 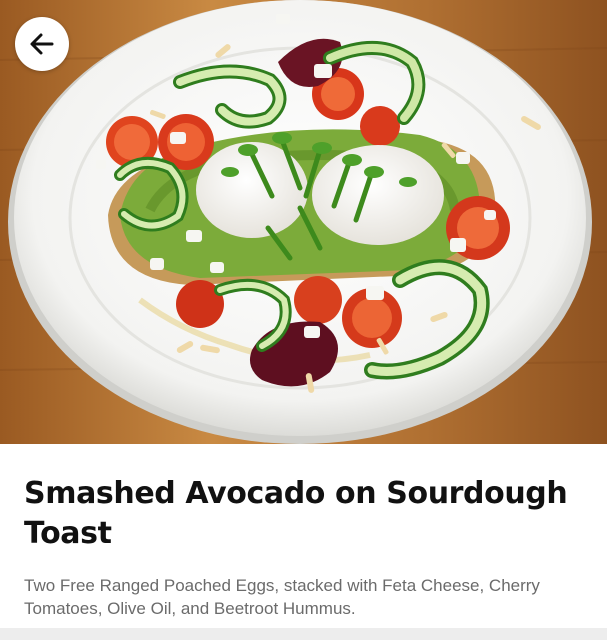 I want to click on section-divider, so click(x=303, y=634).